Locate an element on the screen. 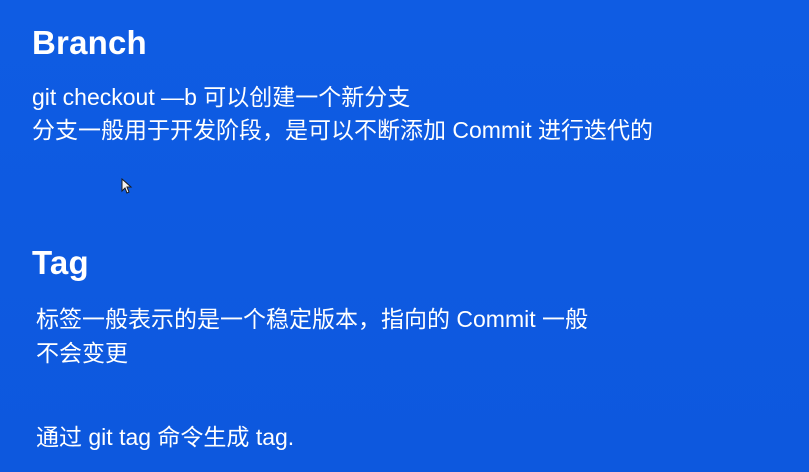 This screenshot has width=809, height=472. branch-text-line-1: git checkout —b 可以创建一个新分支 is located at coordinates (221, 97).